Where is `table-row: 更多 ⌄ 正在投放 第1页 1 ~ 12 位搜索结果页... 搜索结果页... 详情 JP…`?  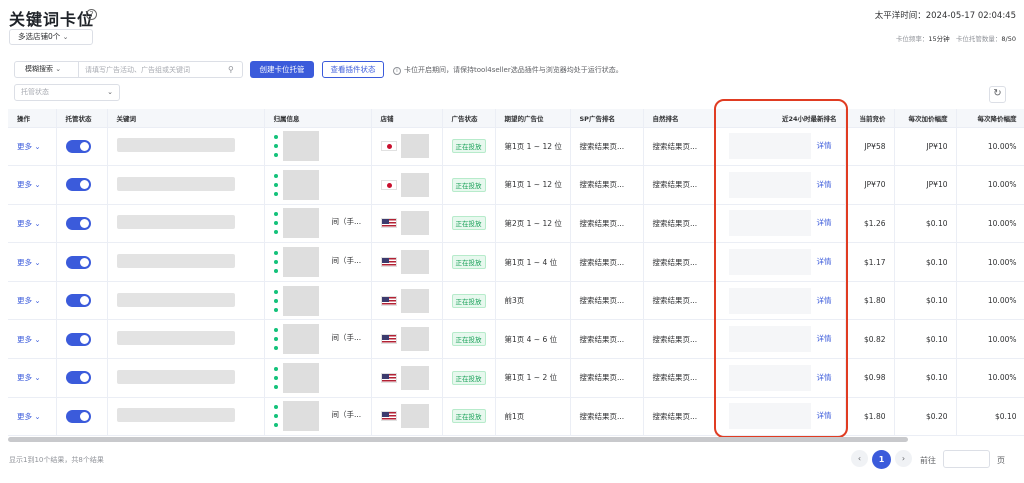 table-row: 更多 ⌄ 正在投放 第1页 1 ~ 12 位搜索结果页... 搜索结果页... 详情 JP… is located at coordinates (516, 185).